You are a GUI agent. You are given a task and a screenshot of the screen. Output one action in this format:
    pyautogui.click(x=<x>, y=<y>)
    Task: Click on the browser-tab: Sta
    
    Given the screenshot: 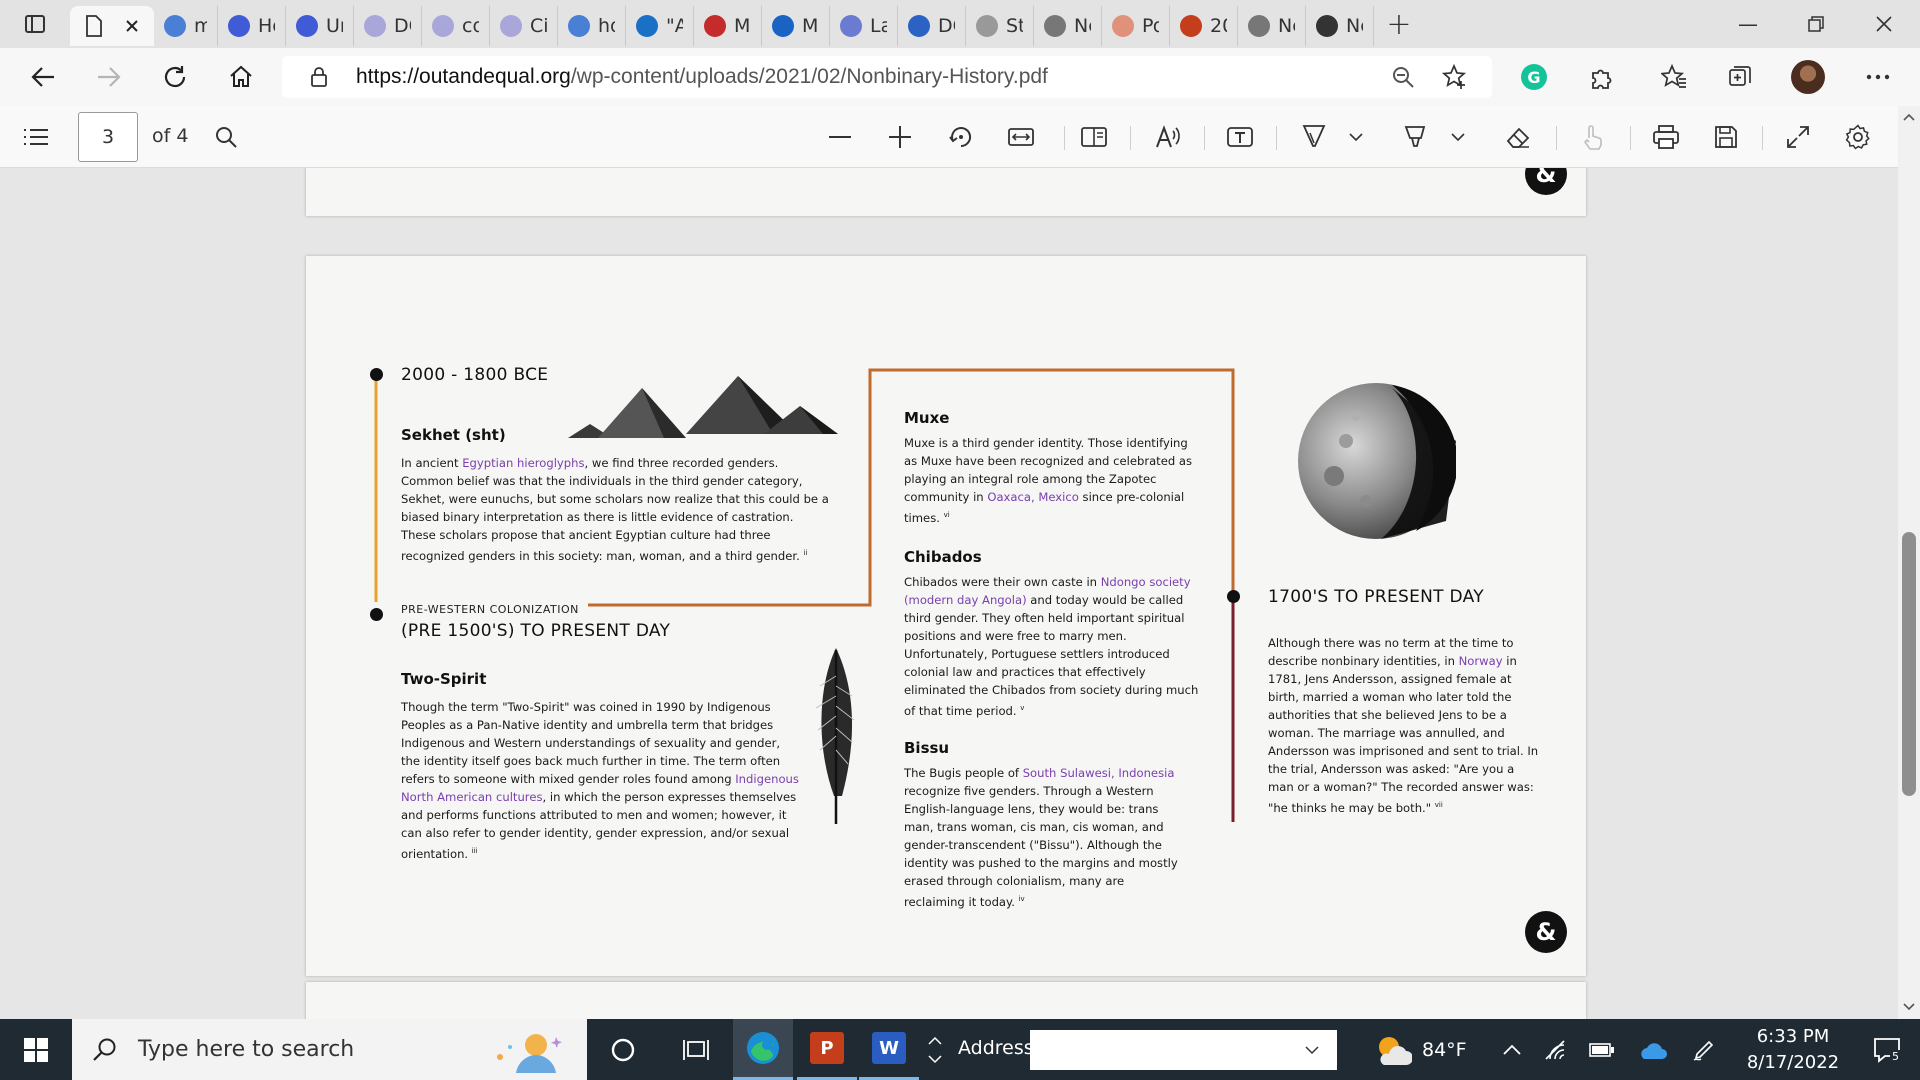 What is the action you would take?
    pyautogui.click(x=1000, y=26)
    